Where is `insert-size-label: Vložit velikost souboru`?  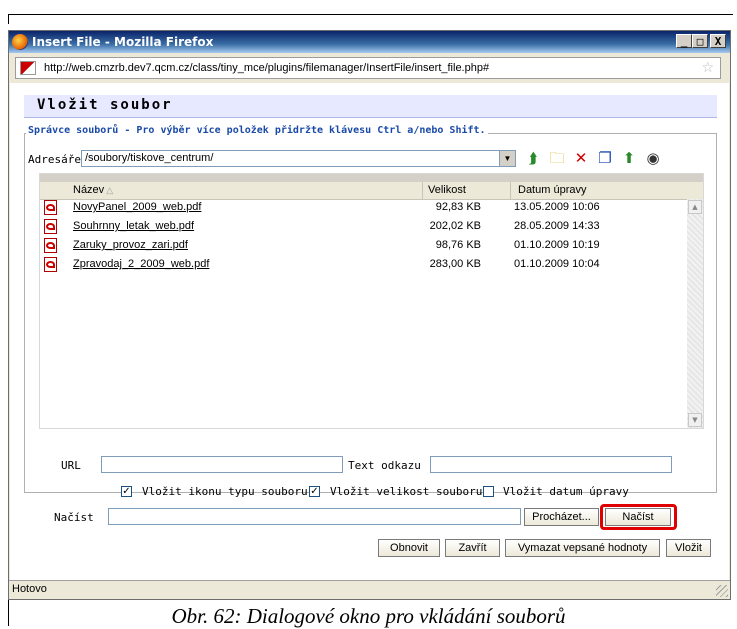 insert-size-label: Vložit velikost souboru is located at coordinates (406, 491).